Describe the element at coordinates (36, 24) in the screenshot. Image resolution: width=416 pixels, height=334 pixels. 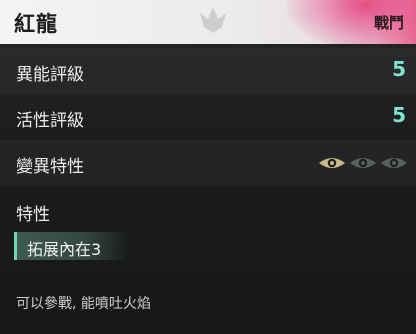
I see `creature-name: 紅龍` at that location.